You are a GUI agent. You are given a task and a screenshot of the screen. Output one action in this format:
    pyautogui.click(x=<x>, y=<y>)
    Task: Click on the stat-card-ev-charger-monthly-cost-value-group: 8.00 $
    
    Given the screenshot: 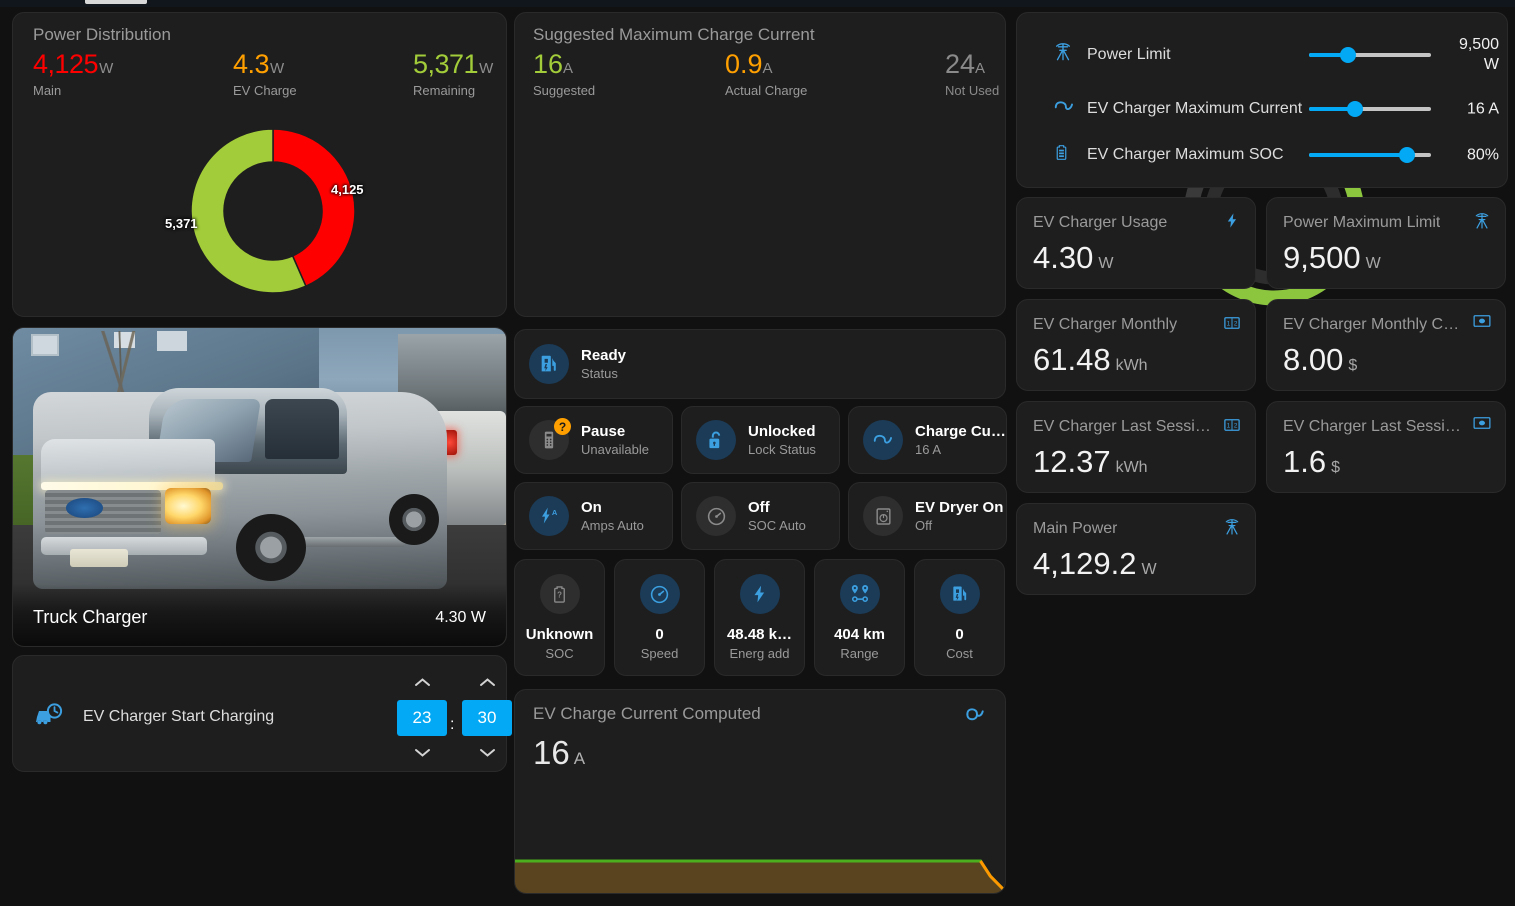 What is the action you would take?
    pyautogui.click(x=1320, y=360)
    